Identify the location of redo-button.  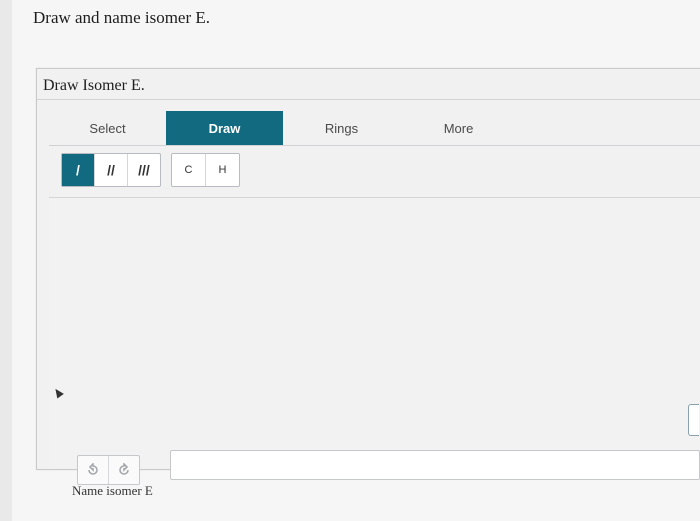
(124, 470).